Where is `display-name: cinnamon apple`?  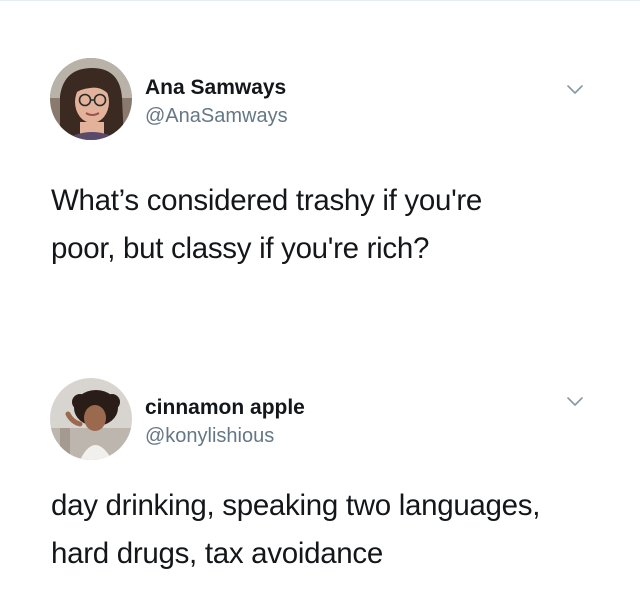
display-name: cinnamon apple is located at coordinates (225, 408).